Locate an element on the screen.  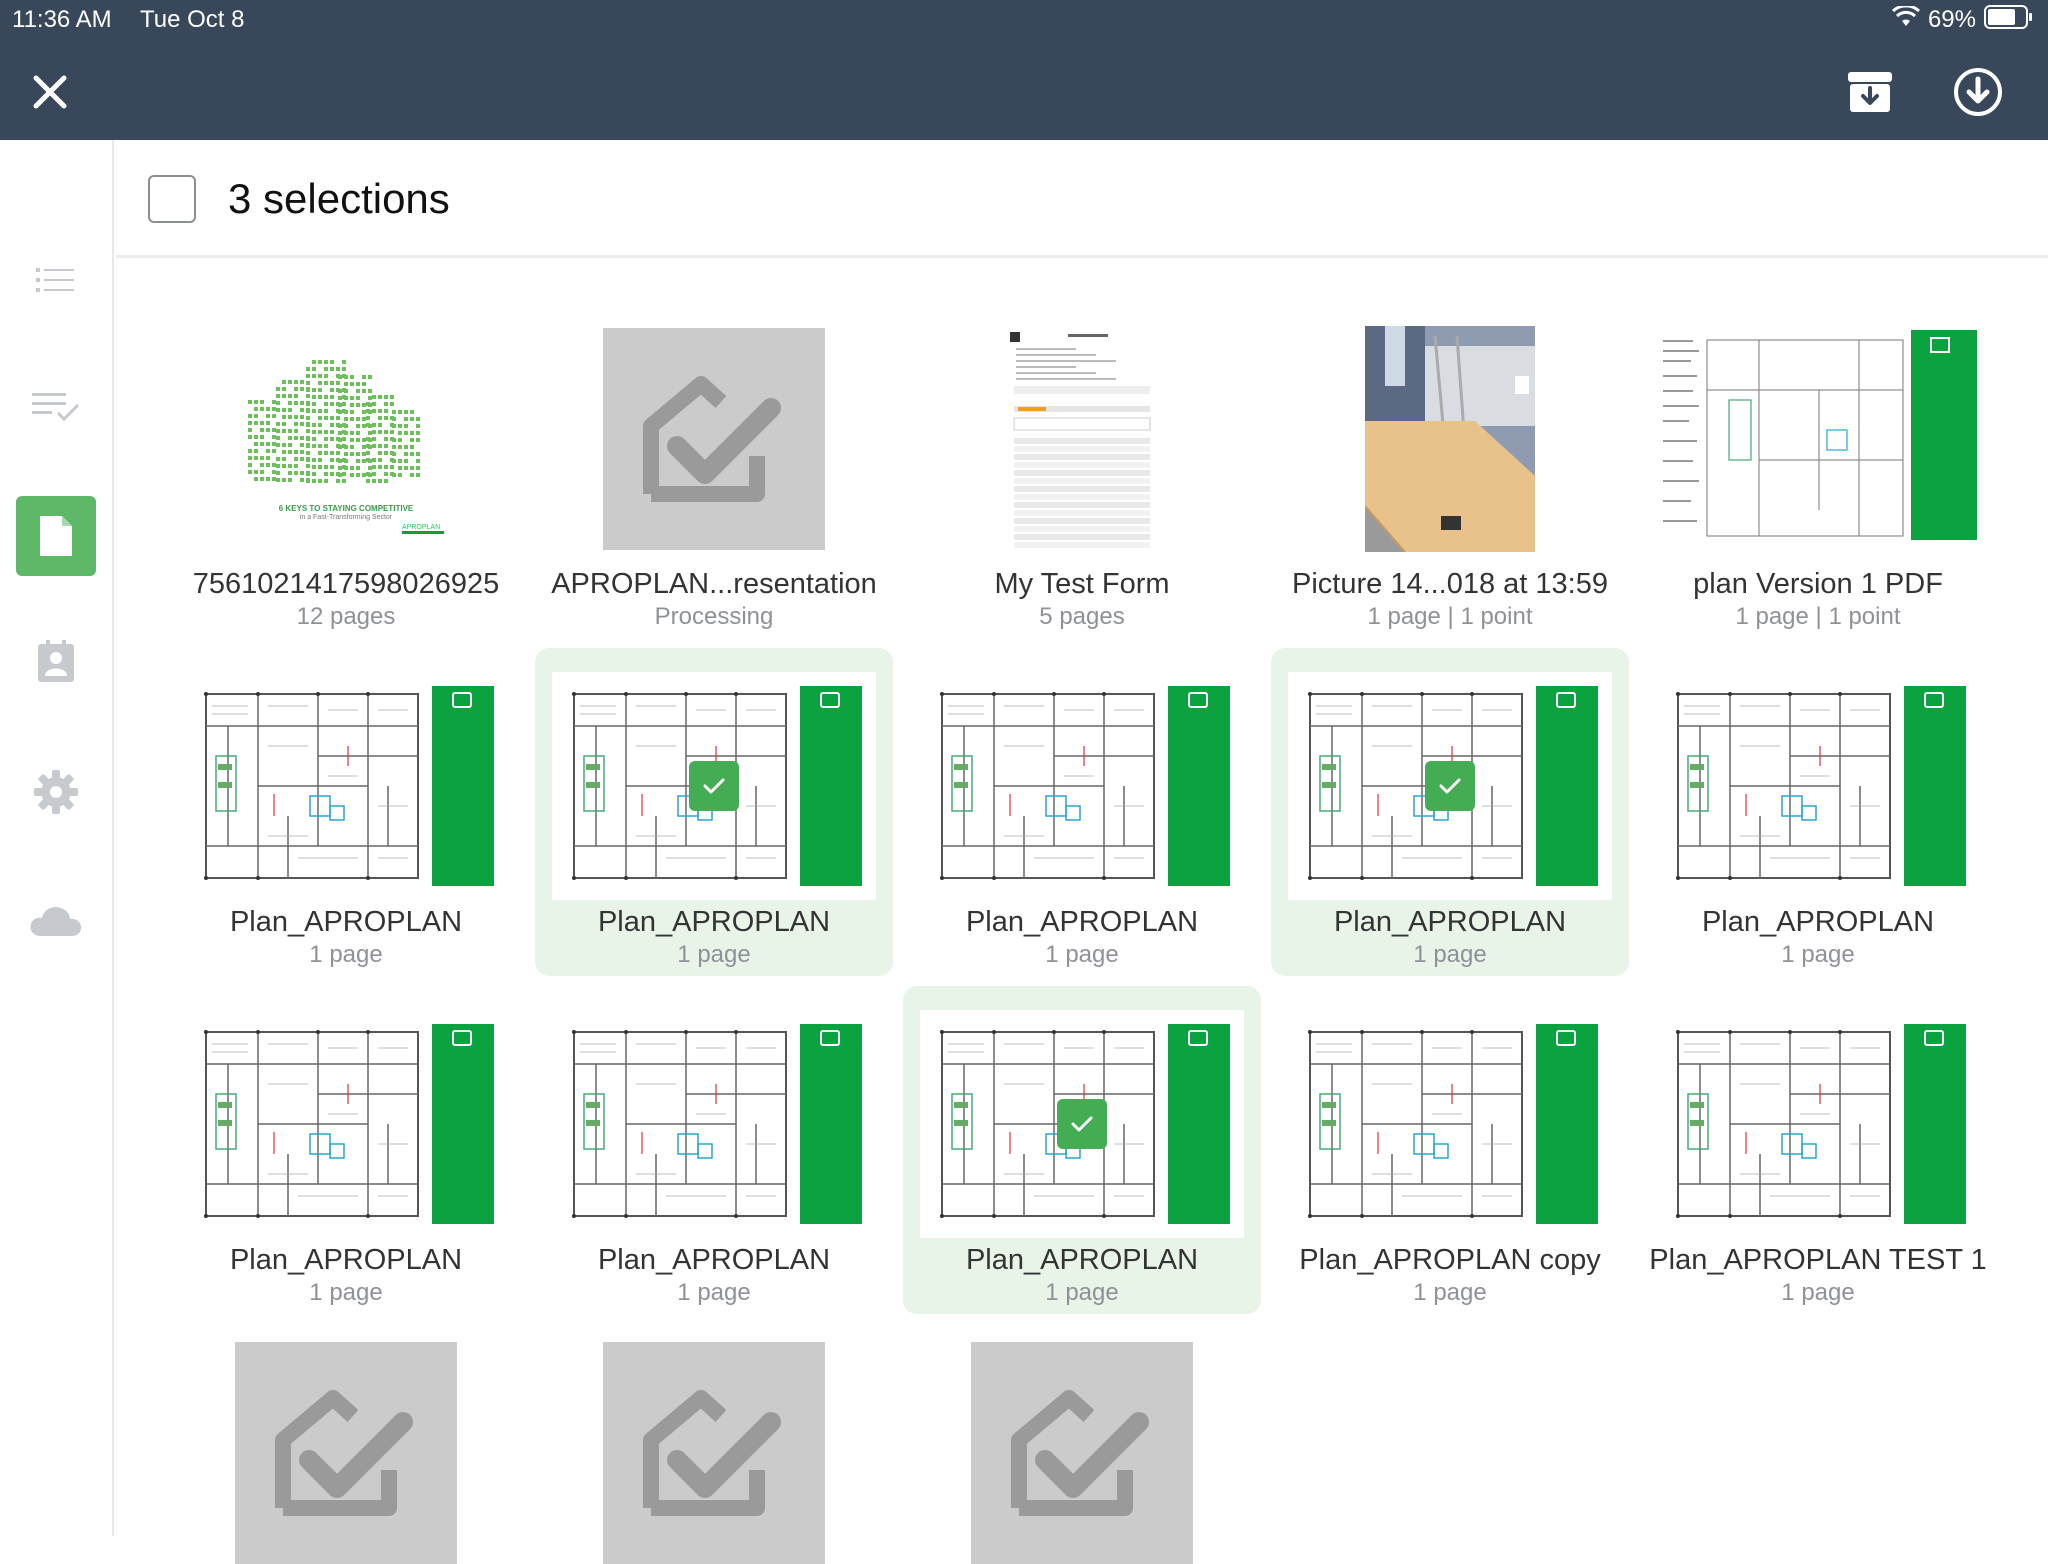
select-all-checkbox is located at coordinates (172, 199).